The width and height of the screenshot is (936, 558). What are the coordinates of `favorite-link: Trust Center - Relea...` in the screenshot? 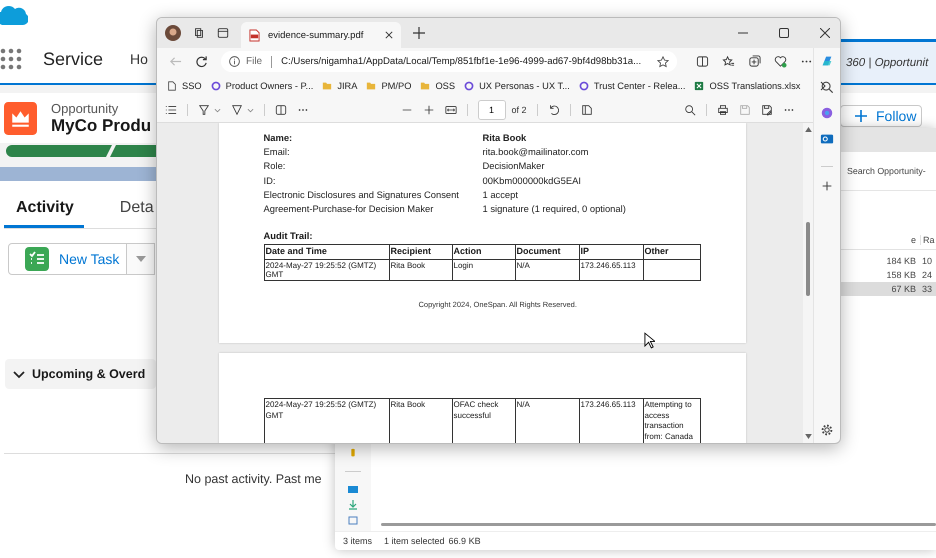 It's located at (632, 85).